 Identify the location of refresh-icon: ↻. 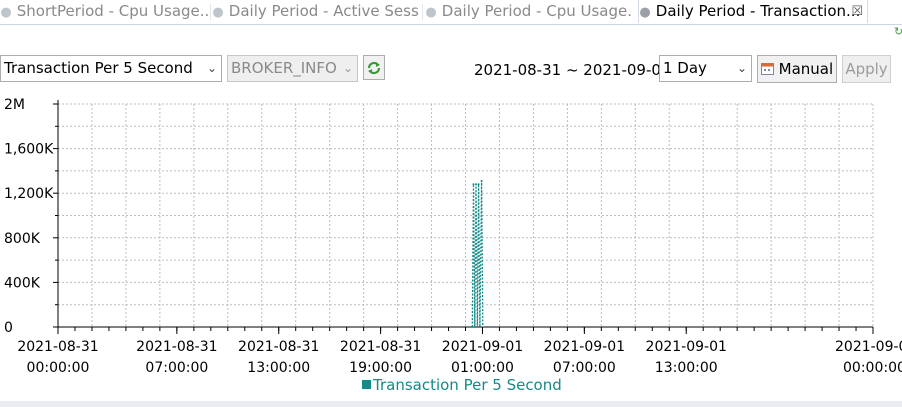
(898, 32).